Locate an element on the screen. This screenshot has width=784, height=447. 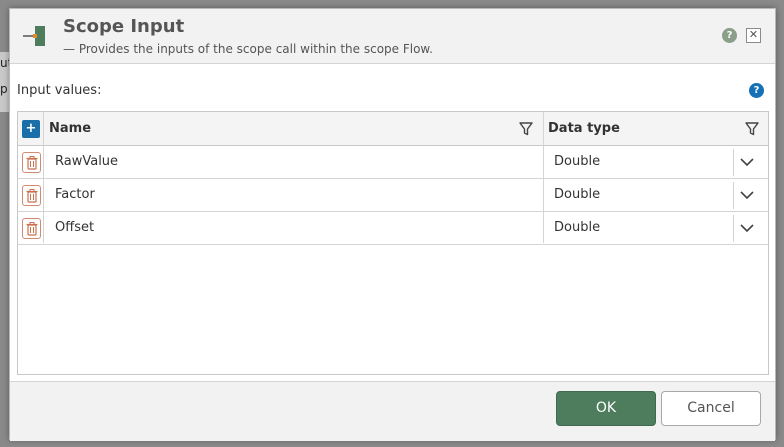
table-row: RawValue Double is located at coordinates (393, 162).